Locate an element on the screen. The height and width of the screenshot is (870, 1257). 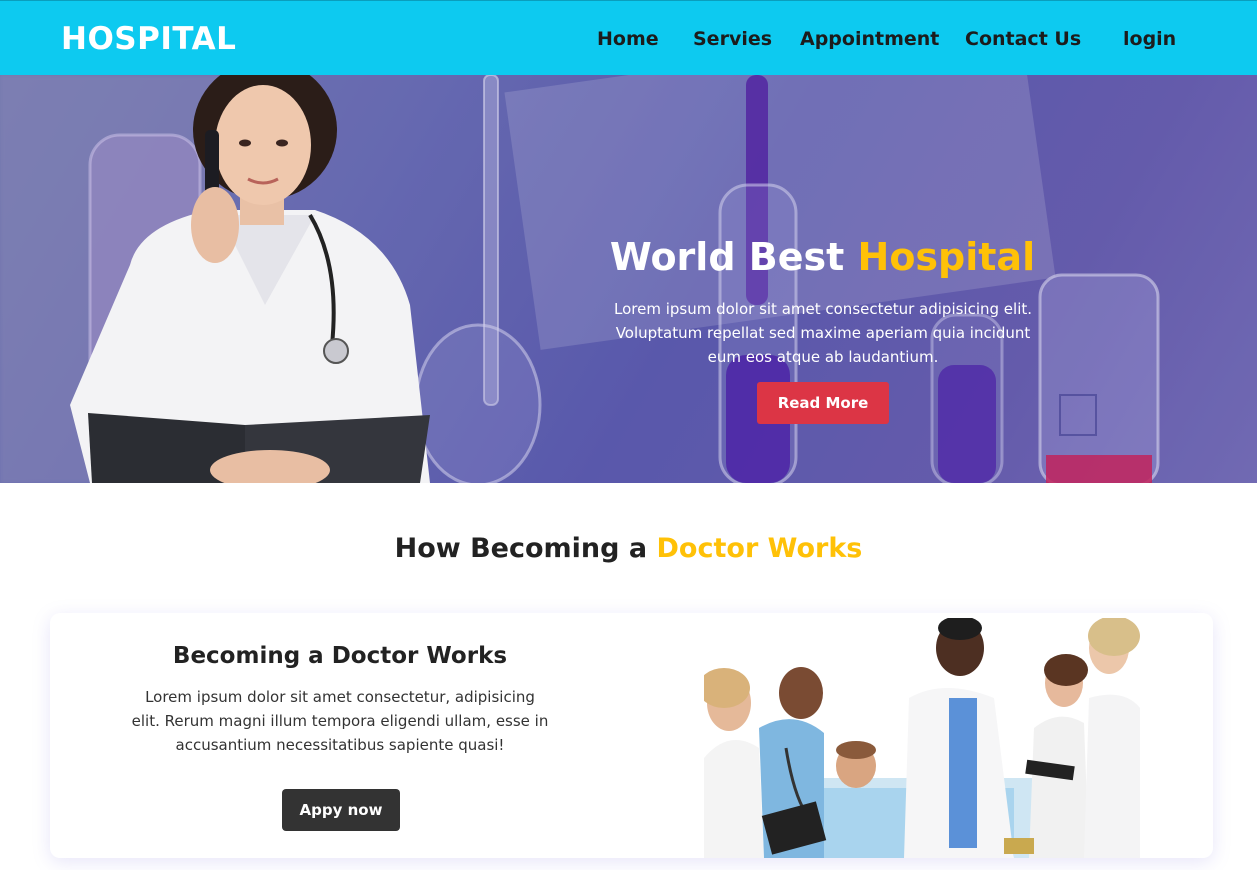
hero-title-accent: Hospital is located at coordinates (946, 257).